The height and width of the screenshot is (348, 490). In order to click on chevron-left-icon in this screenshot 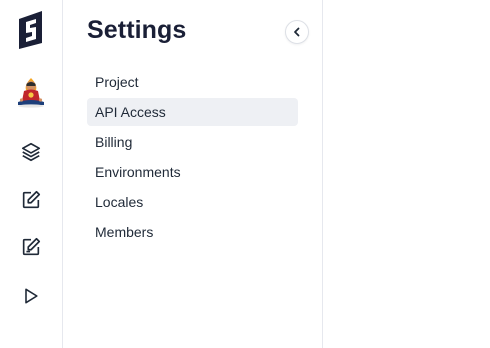, I will do `click(297, 32)`.